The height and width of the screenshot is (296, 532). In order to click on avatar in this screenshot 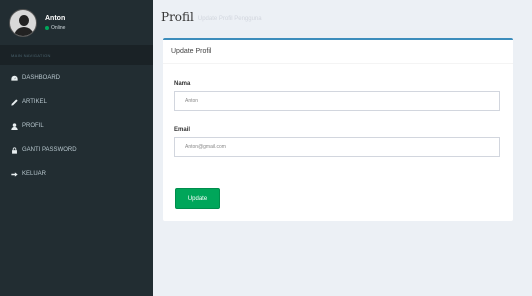, I will do `click(23, 22)`.